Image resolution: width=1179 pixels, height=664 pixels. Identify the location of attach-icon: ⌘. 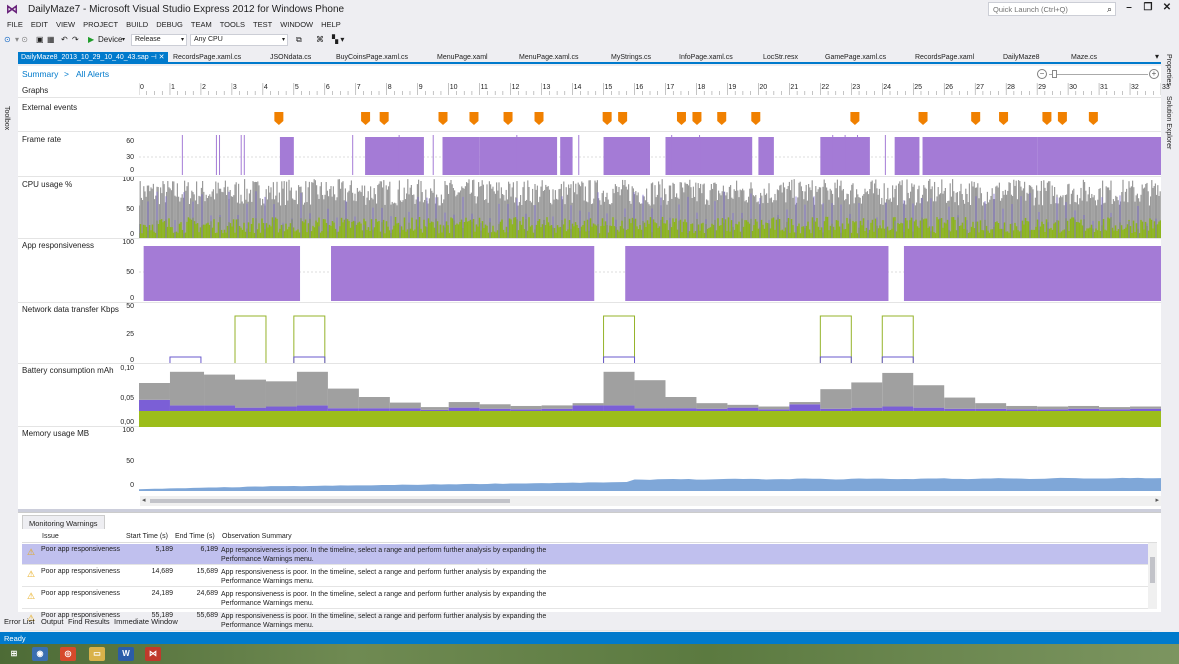
(320, 40).